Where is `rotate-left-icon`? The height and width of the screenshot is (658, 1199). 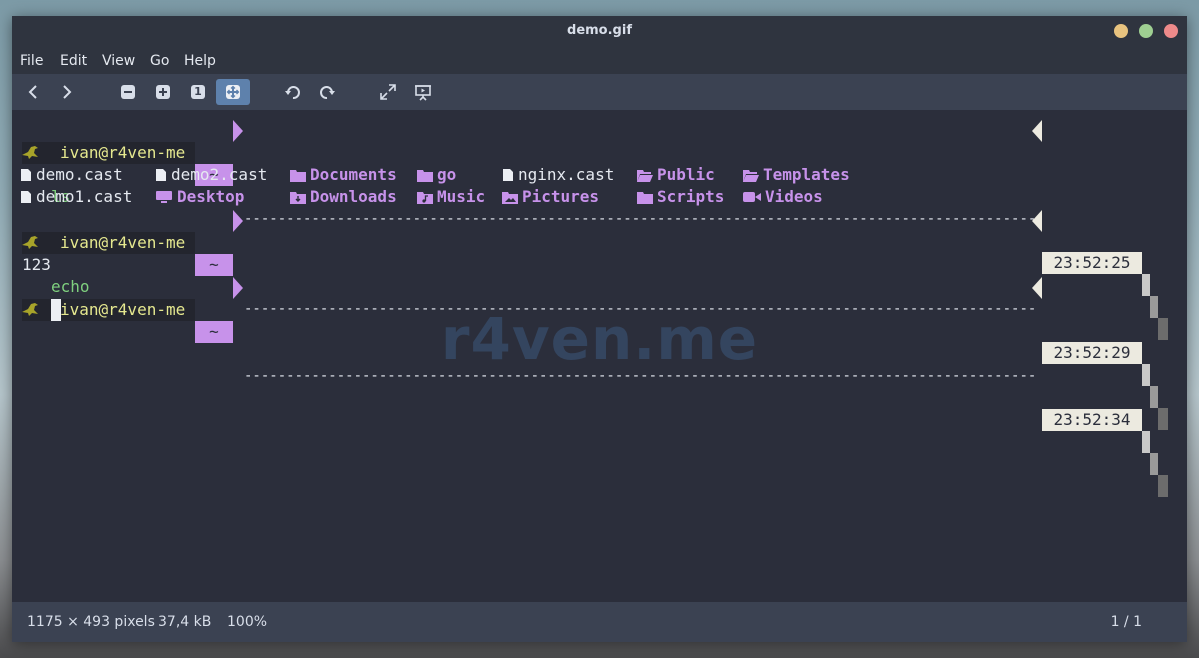 rotate-left-icon is located at coordinates (292, 92).